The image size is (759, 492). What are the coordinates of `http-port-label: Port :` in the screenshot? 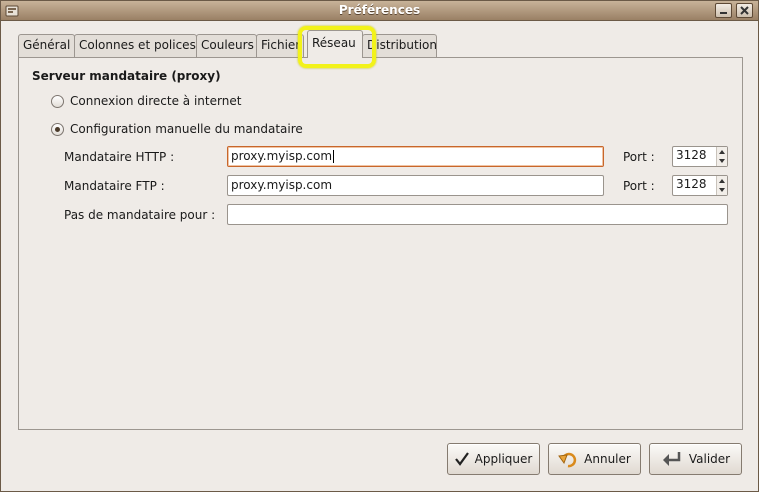 It's located at (639, 157).